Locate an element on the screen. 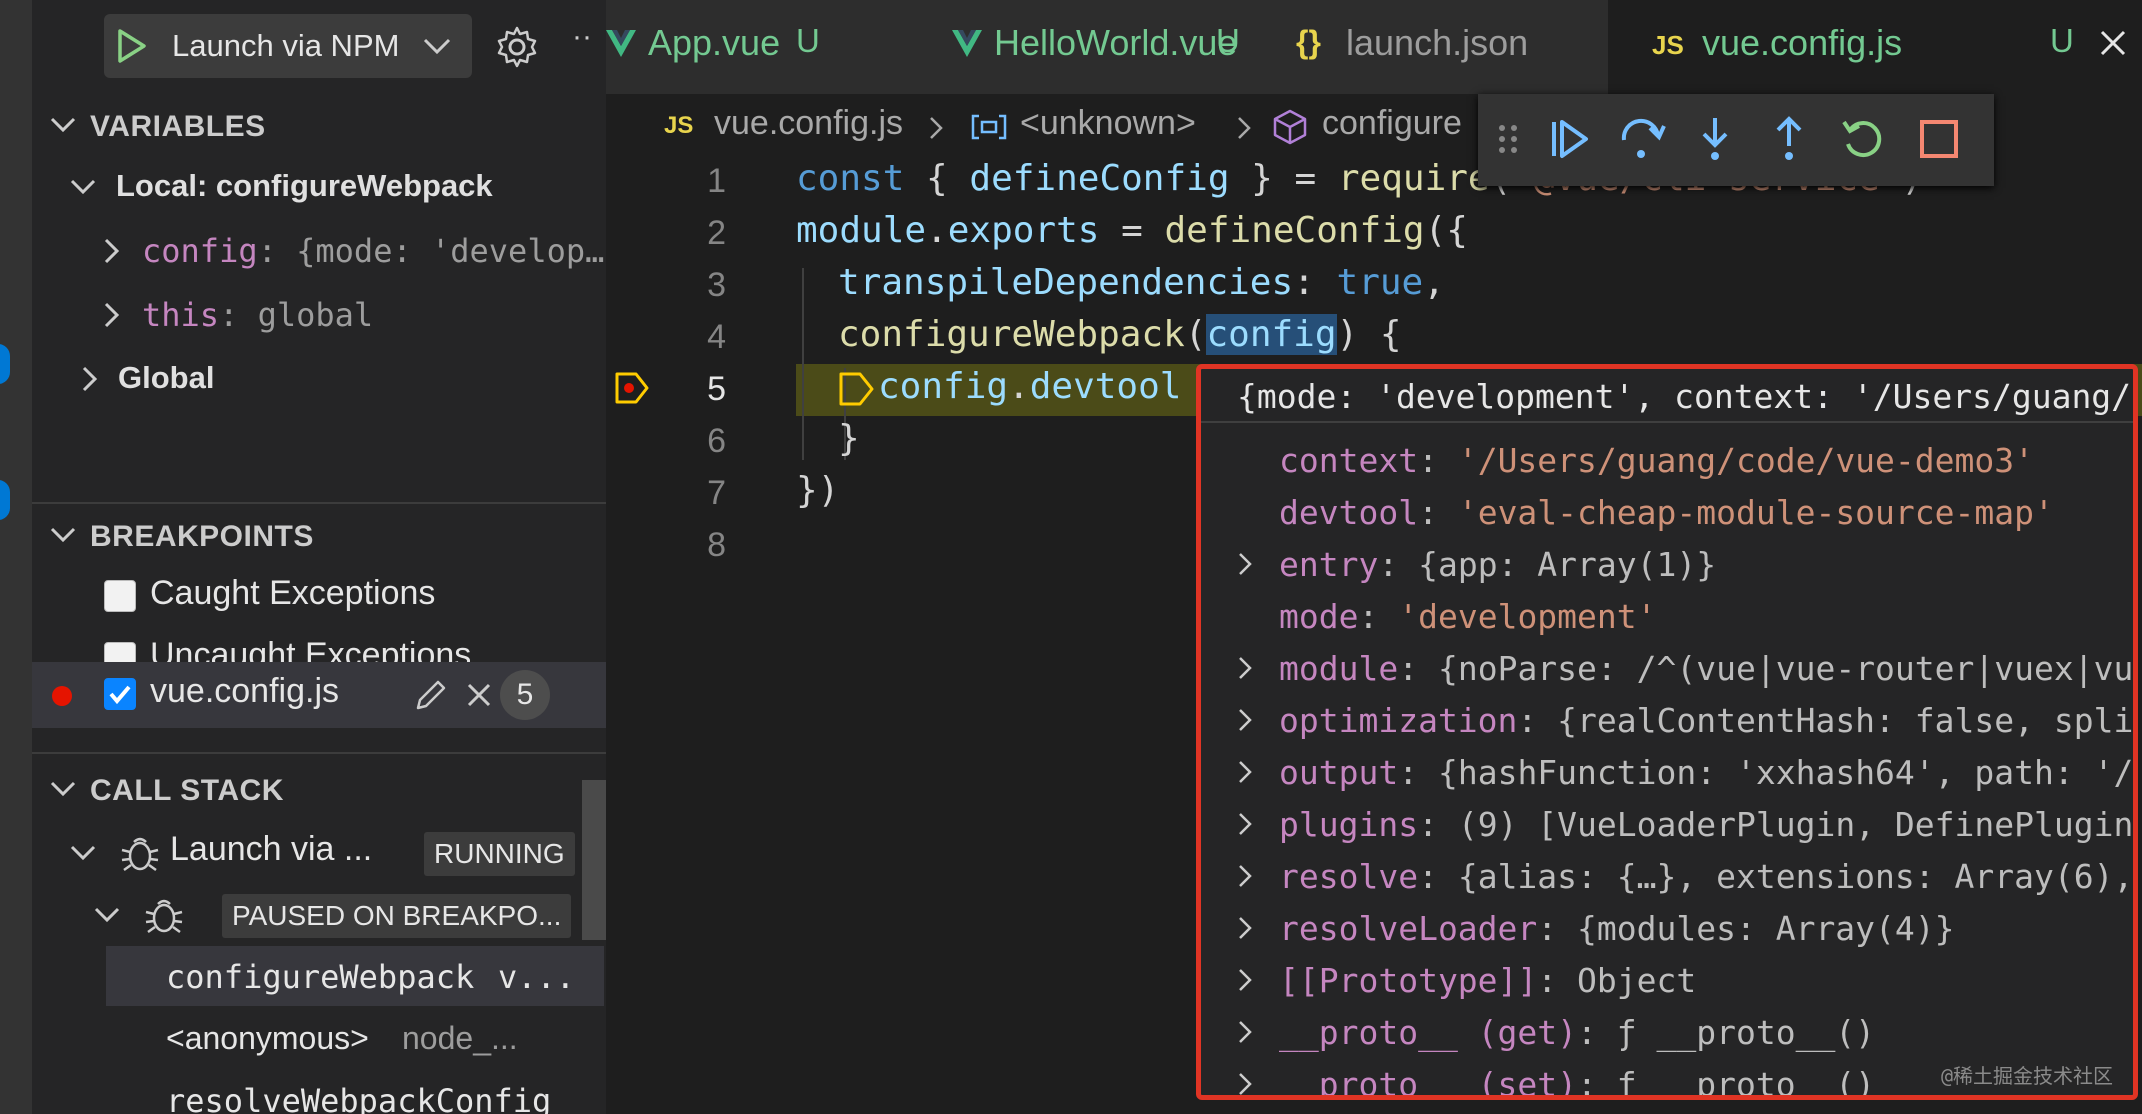  hover-property-row: __proto__ (get): ƒ __proto__() is located at coordinates (1667, 1033).